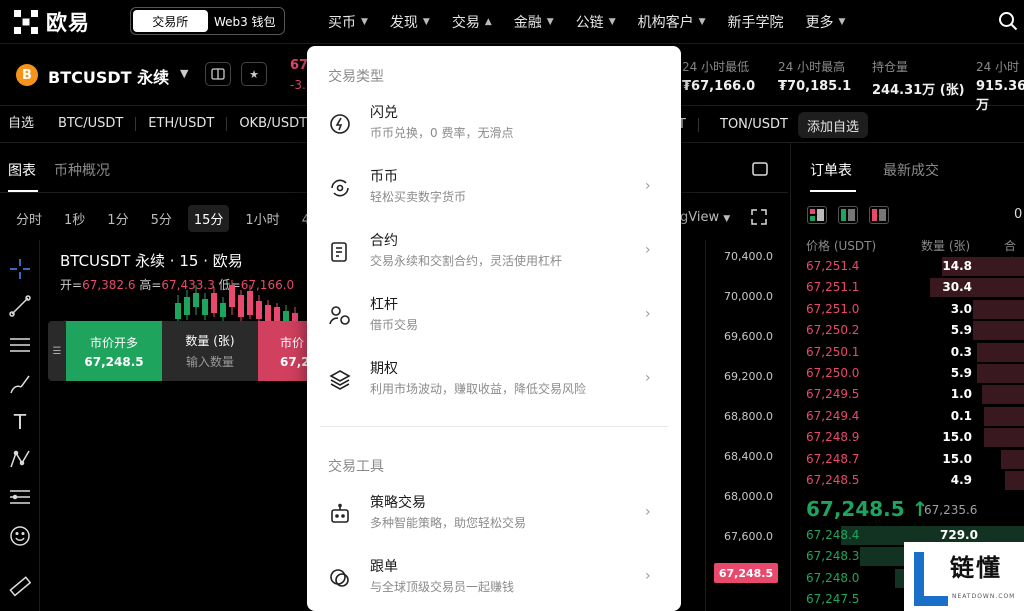 This screenshot has height=611, width=1024. What do you see at coordinates (20, 422) in the screenshot?
I see `text-tool-icon: T` at bounding box center [20, 422].